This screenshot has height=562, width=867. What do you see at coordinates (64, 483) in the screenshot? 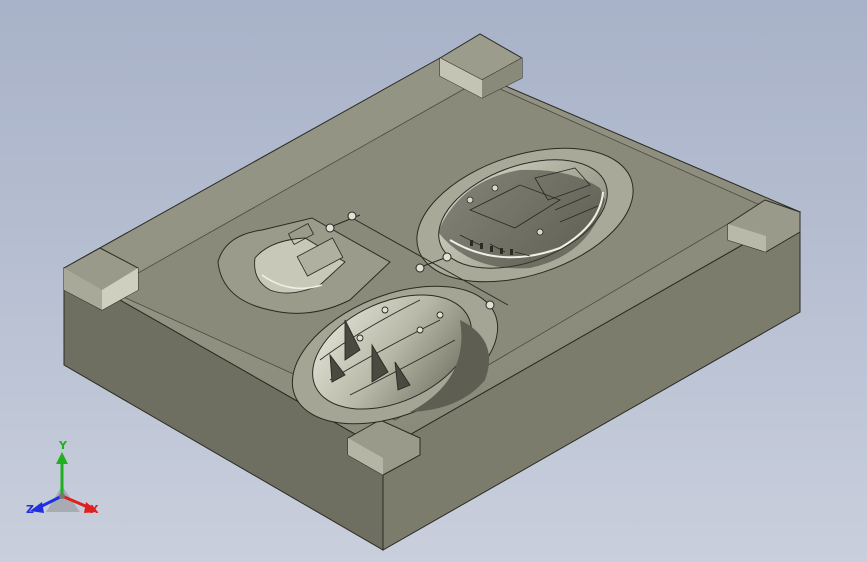
I see `coordinate-triad: Y X Z` at bounding box center [64, 483].